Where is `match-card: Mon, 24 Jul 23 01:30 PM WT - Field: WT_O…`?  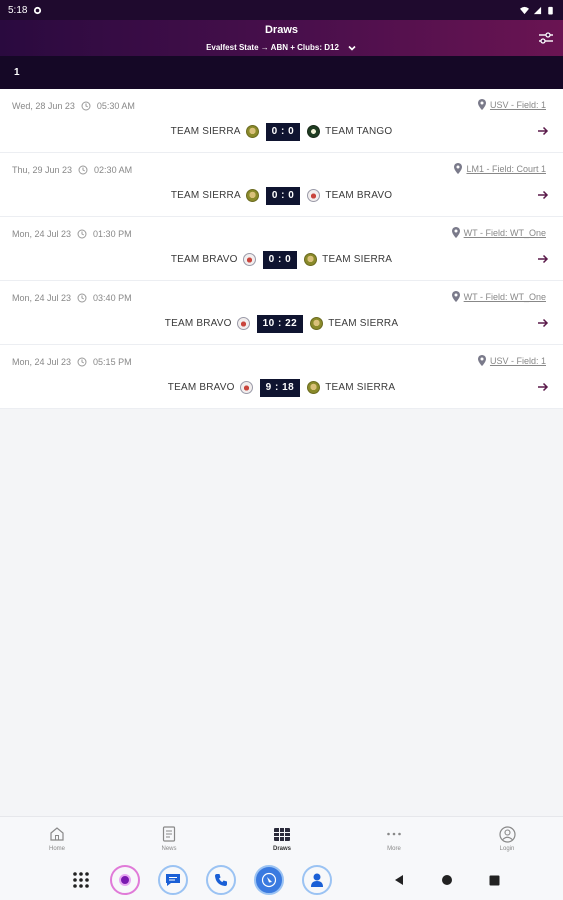 match-card: Mon, 24 Jul 23 01:30 PM WT - Field: WT_O… is located at coordinates (281, 249).